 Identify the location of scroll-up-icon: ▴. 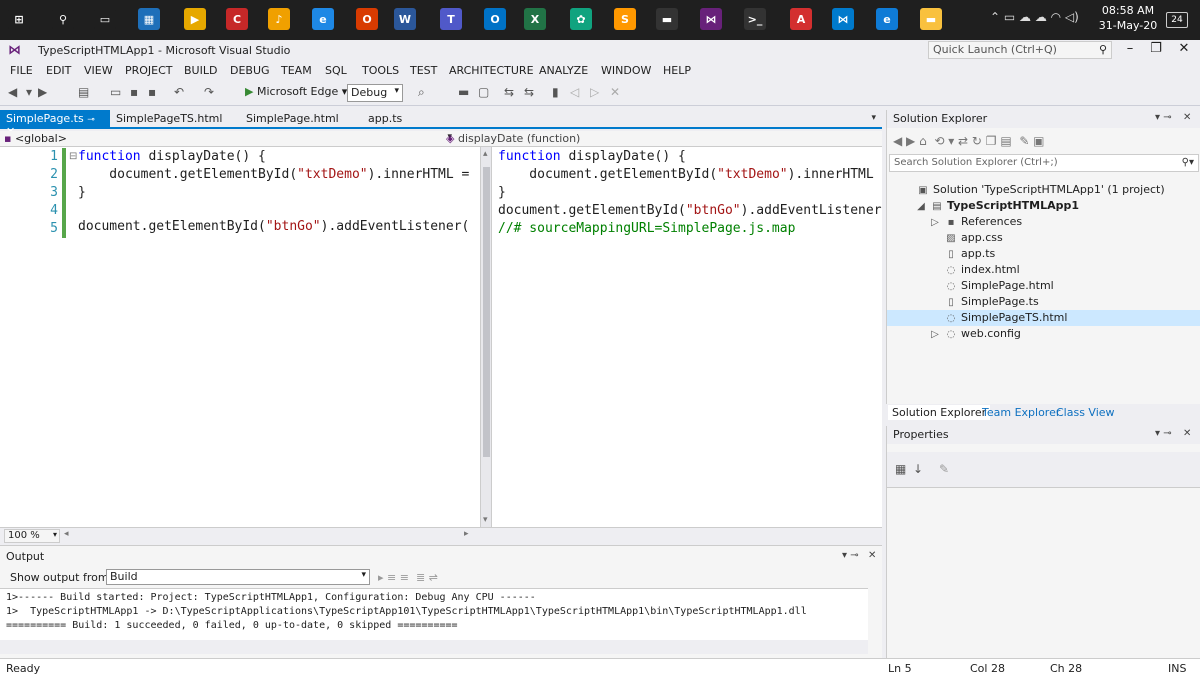
(485, 154).